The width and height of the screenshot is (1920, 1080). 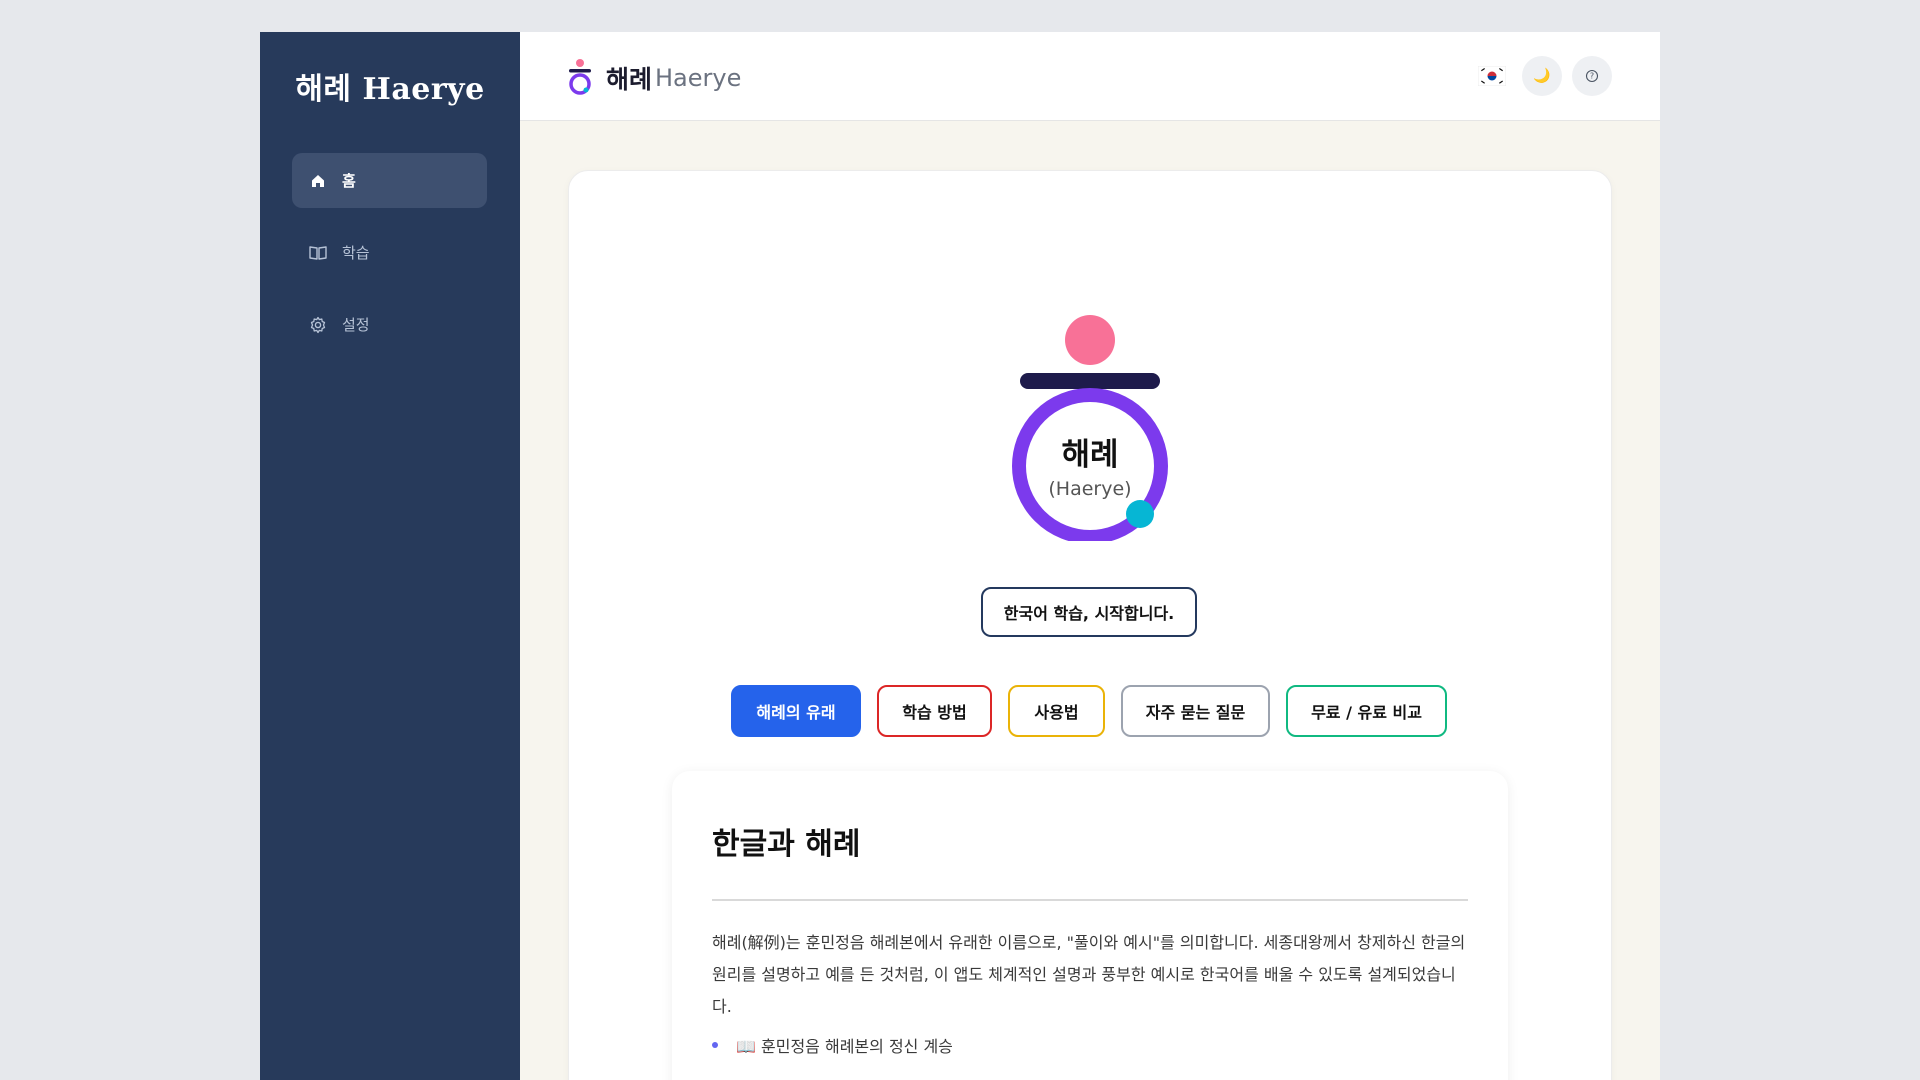 What do you see at coordinates (356, 253) in the screenshot?
I see `sidebar-item-label: 학습` at bounding box center [356, 253].